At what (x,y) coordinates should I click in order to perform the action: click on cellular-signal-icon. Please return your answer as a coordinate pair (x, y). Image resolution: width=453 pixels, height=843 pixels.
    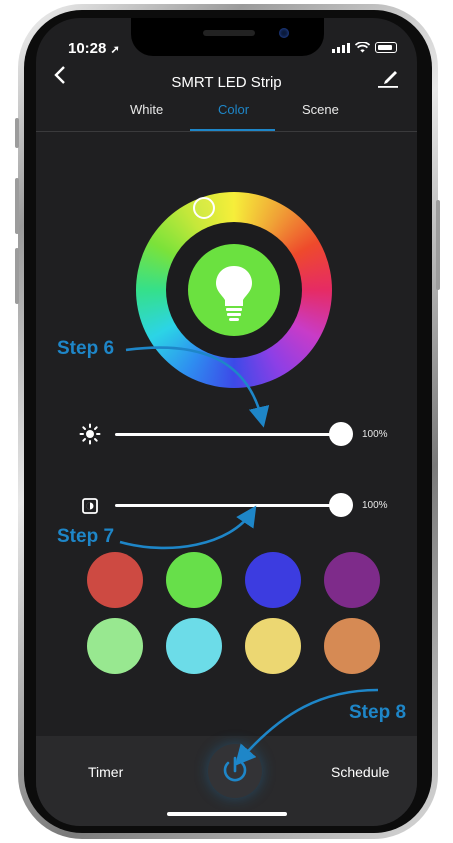
    Looking at the image, I should click on (341, 47).